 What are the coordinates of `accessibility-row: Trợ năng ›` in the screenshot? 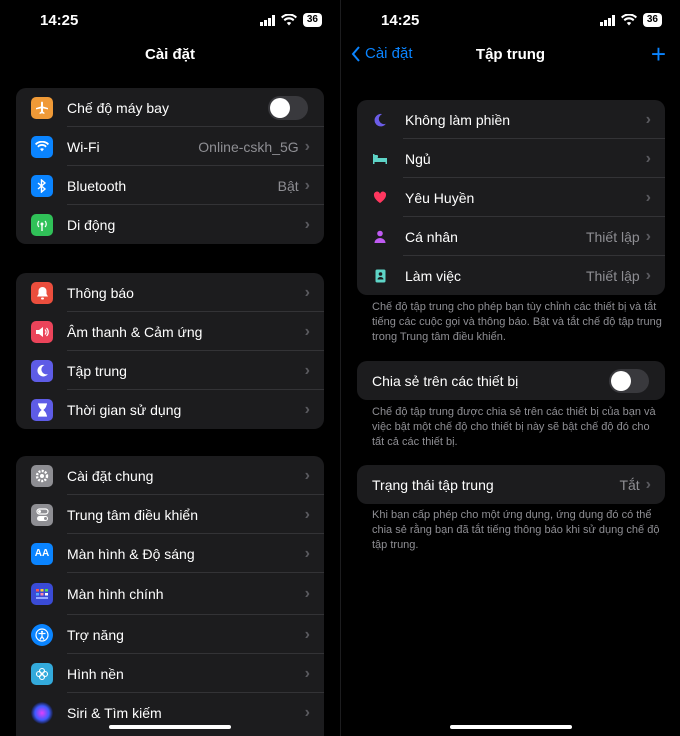 It's located at (170, 634).